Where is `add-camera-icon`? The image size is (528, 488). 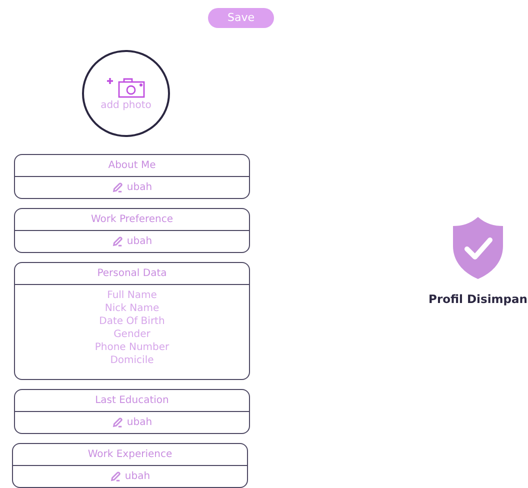
add-camera-icon is located at coordinates (126, 87).